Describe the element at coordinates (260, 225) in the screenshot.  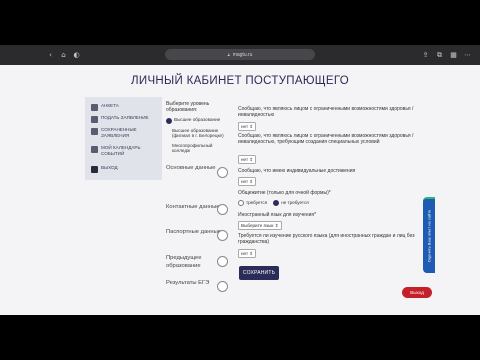
I see `foreign-language-select: Выберите язык ⇕` at that location.